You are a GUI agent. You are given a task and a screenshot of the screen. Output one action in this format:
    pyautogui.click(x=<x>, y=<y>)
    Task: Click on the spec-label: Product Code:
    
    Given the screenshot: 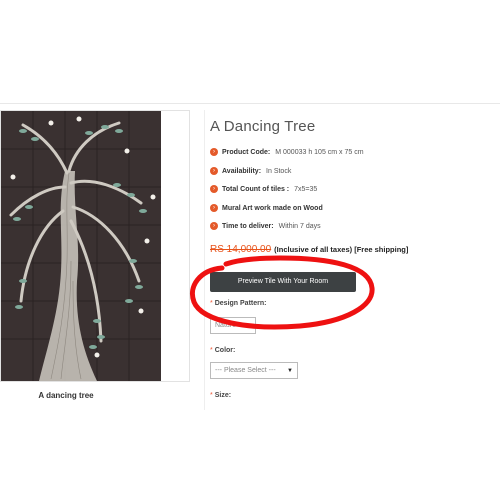 What is the action you would take?
    pyautogui.click(x=246, y=152)
    